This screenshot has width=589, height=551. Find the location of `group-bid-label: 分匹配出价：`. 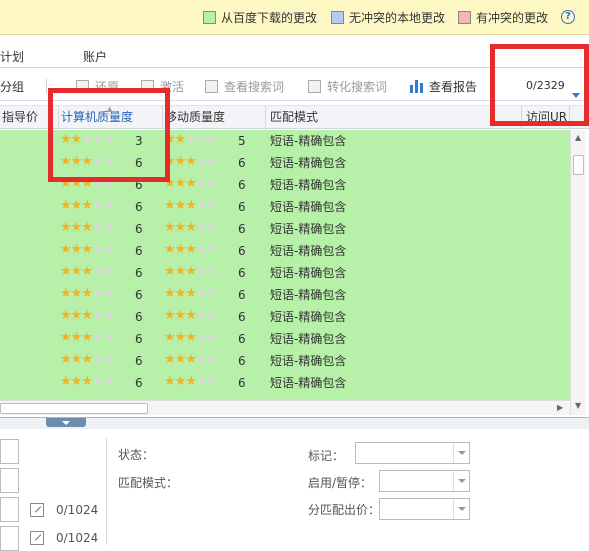

group-bid-label: 分匹配出价： is located at coordinates (344, 510).